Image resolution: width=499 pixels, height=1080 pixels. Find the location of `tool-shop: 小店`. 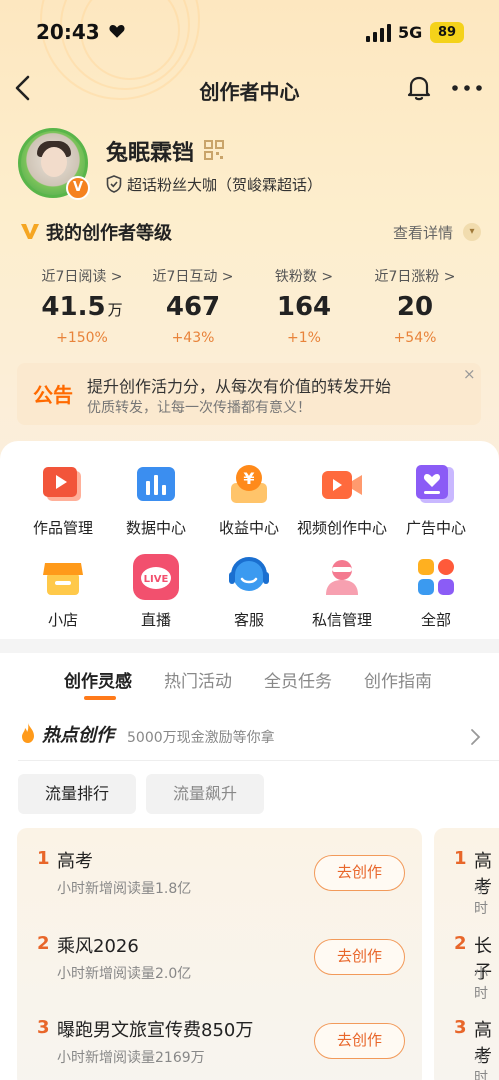

tool-shop: 小店 is located at coordinates (63, 591).